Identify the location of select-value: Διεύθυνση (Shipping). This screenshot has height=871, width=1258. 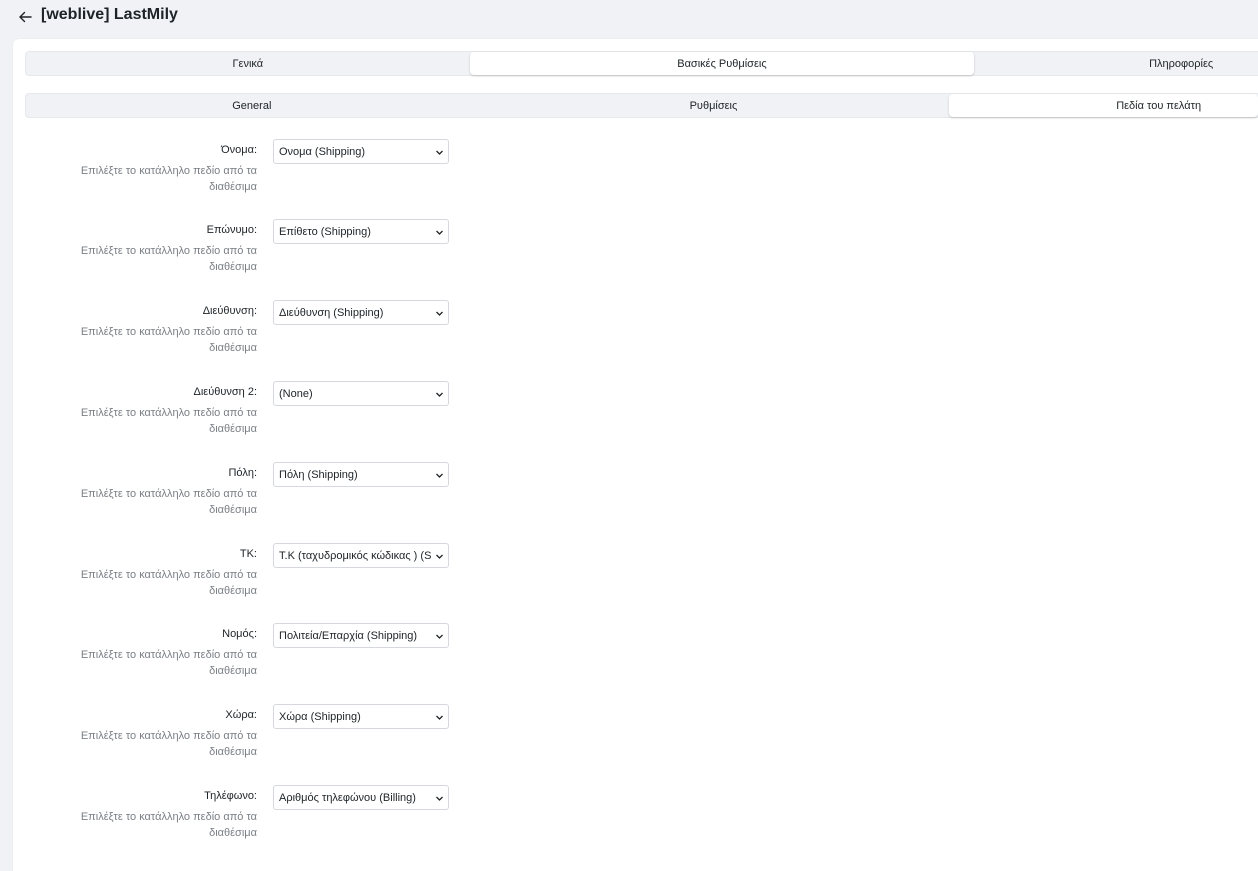
(331, 312).